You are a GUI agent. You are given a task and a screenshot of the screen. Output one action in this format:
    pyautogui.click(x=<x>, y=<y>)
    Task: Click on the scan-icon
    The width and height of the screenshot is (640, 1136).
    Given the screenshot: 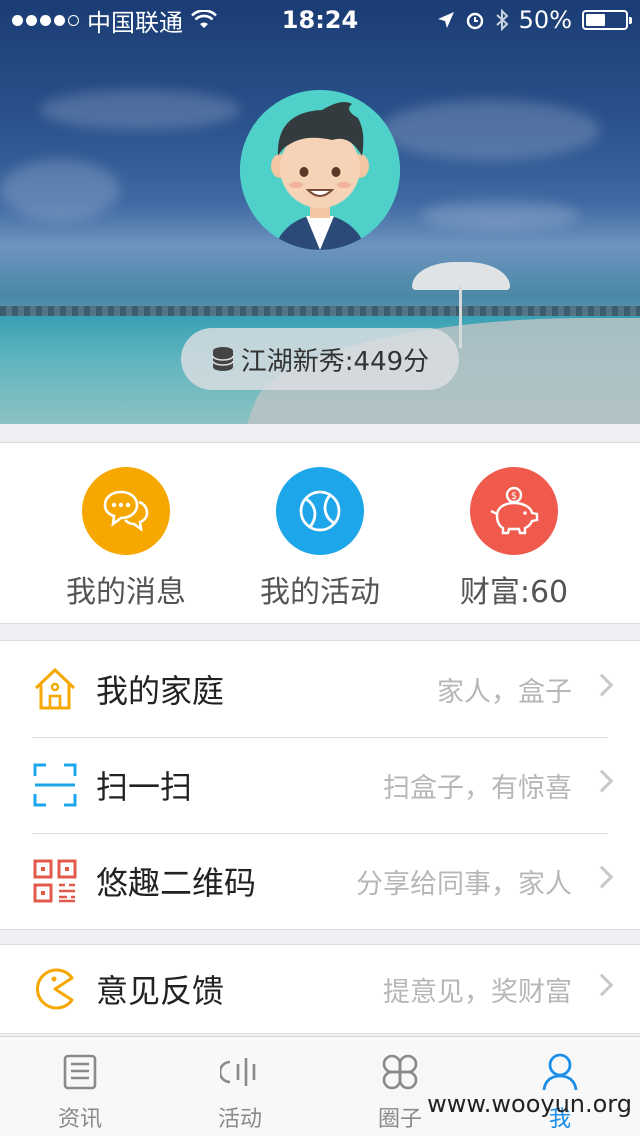 What is the action you would take?
    pyautogui.click(x=55, y=785)
    